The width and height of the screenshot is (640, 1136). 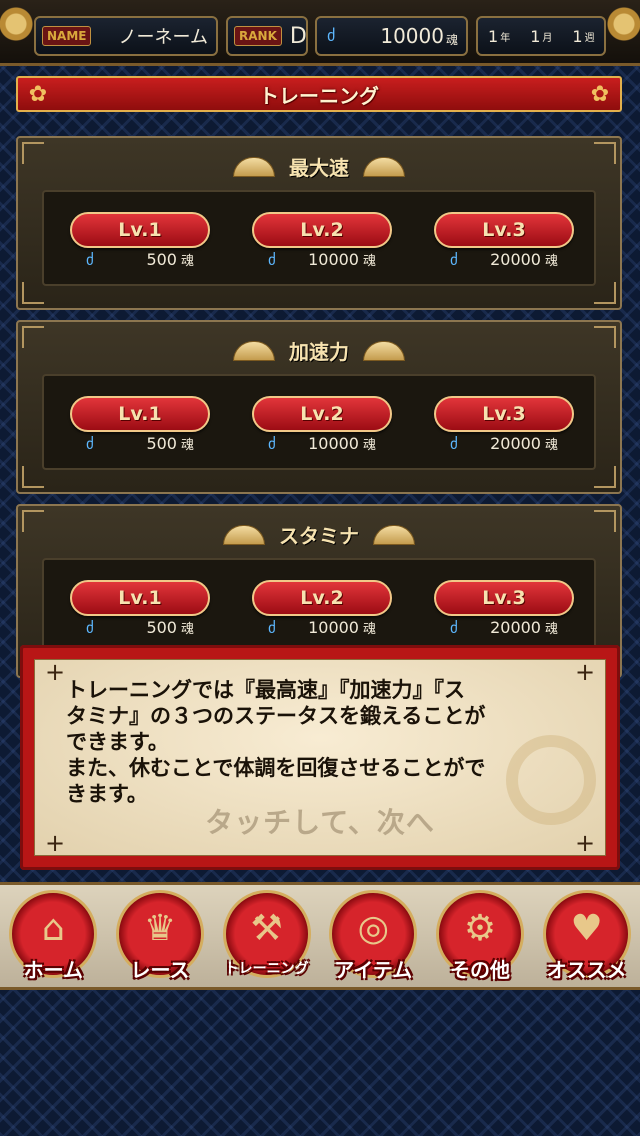 I want to click on soul-currency-box: ძ 10000 魂, so click(x=391, y=36).